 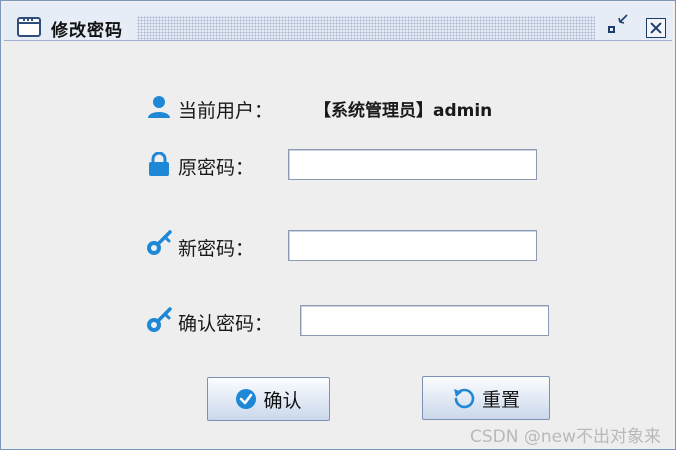 What do you see at coordinates (500, 399) in the screenshot?
I see `reset-button-label: 重置` at bounding box center [500, 399].